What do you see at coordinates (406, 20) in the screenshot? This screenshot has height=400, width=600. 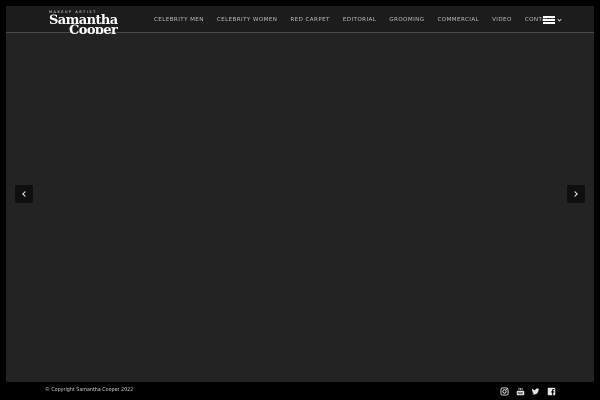 I see `nav-item-grooming: GROOMING` at bounding box center [406, 20].